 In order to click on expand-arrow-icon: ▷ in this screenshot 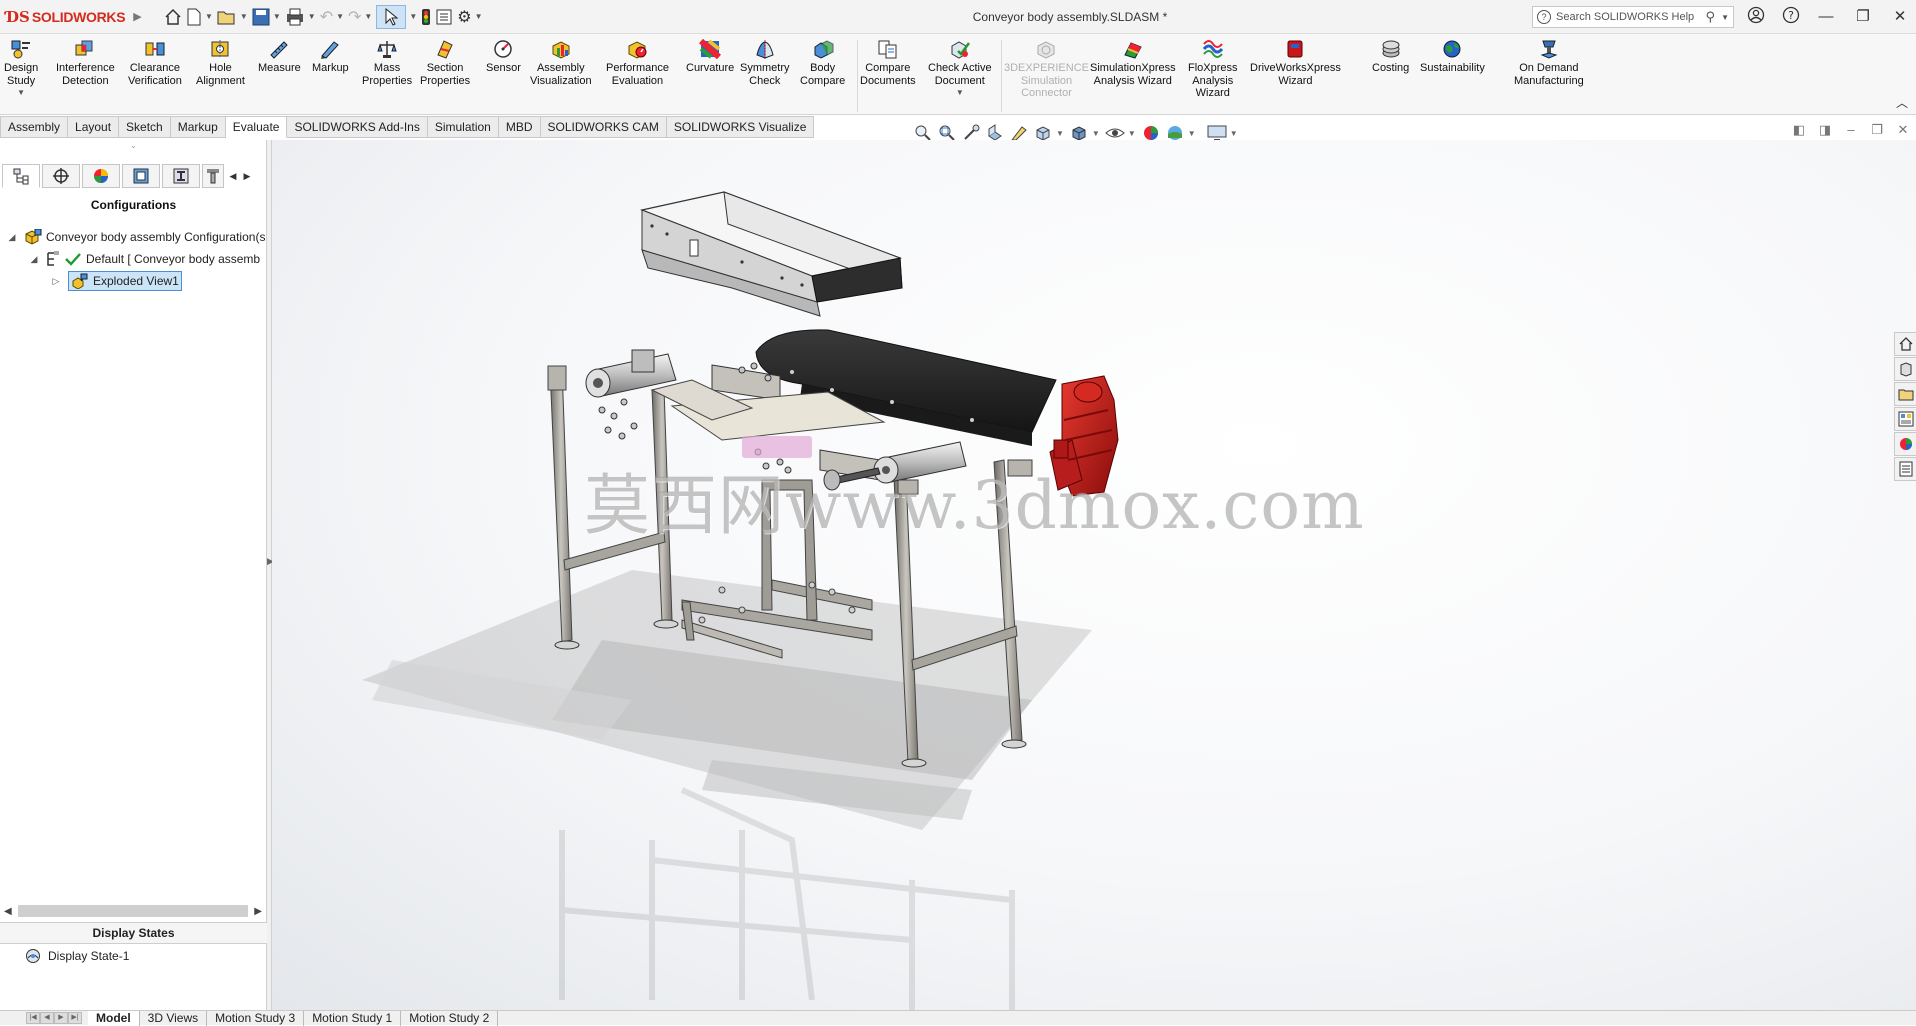, I will do `click(56, 281)`.